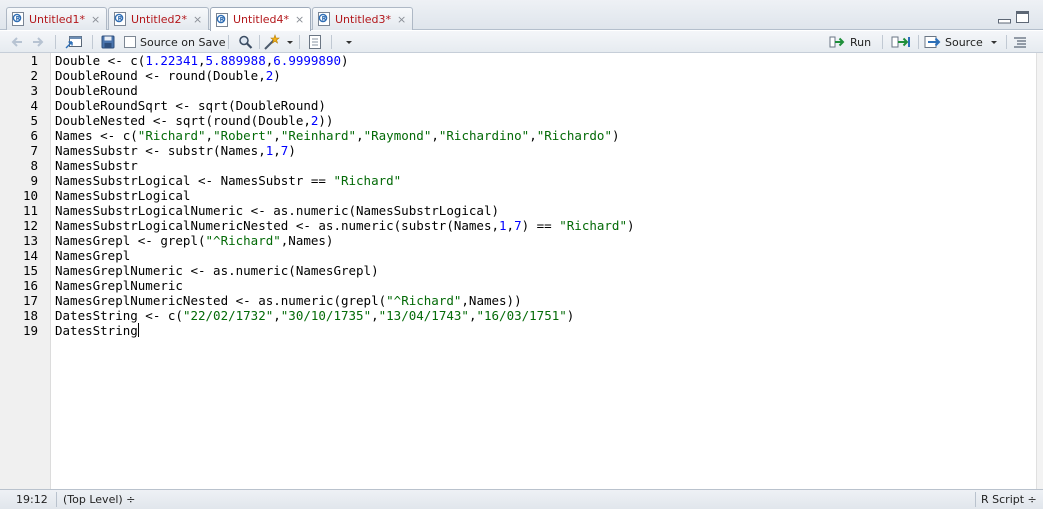 Image resolution: width=1043 pixels, height=509 pixels. I want to click on line-number: 8, so click(34, 165).